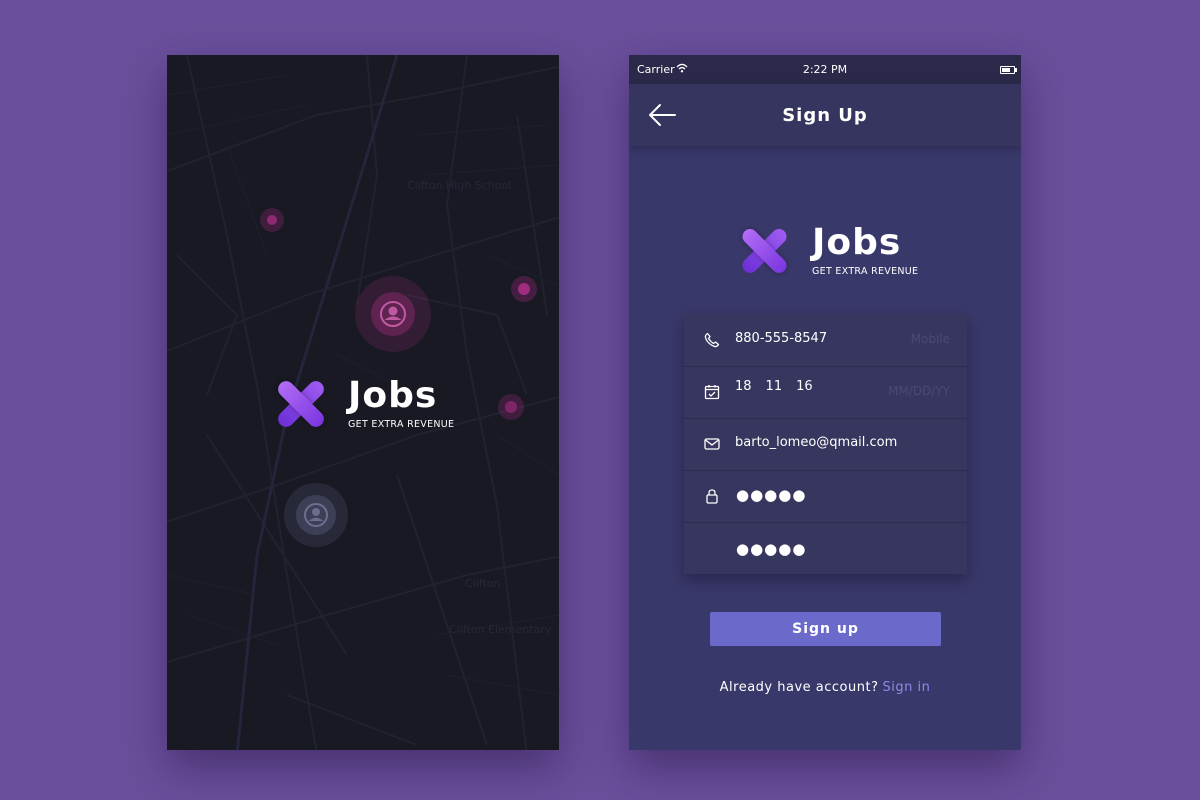 This screenshot has width=1200, height=800. Describe the element at coordinates (1008, 70) in the screenshot. I see `battery-icon` at that location.